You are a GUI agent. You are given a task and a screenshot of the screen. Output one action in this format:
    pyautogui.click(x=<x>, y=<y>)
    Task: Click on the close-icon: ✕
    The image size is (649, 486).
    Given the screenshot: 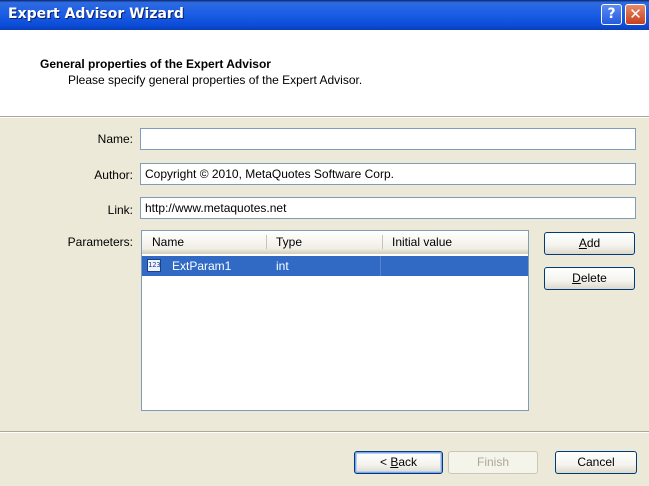 What is the action you would take?
    pyautogui.click(x=635, y=14)
    